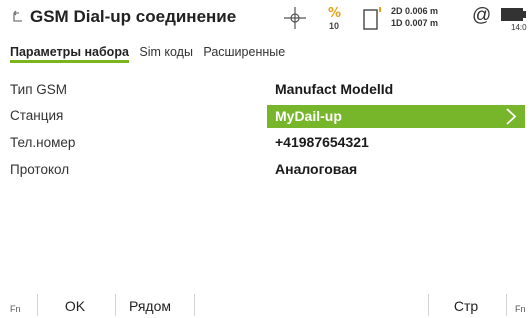 This screenshot has width=531, height=318. Describe the element at coordinates (17, 17) in the screenshot. I see `back-icon` at that location.